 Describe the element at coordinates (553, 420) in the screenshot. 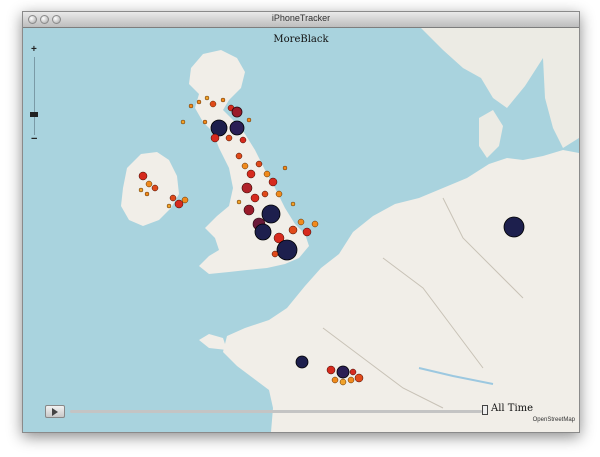

I see `map-attribution: OpenStreetMap` at that location.